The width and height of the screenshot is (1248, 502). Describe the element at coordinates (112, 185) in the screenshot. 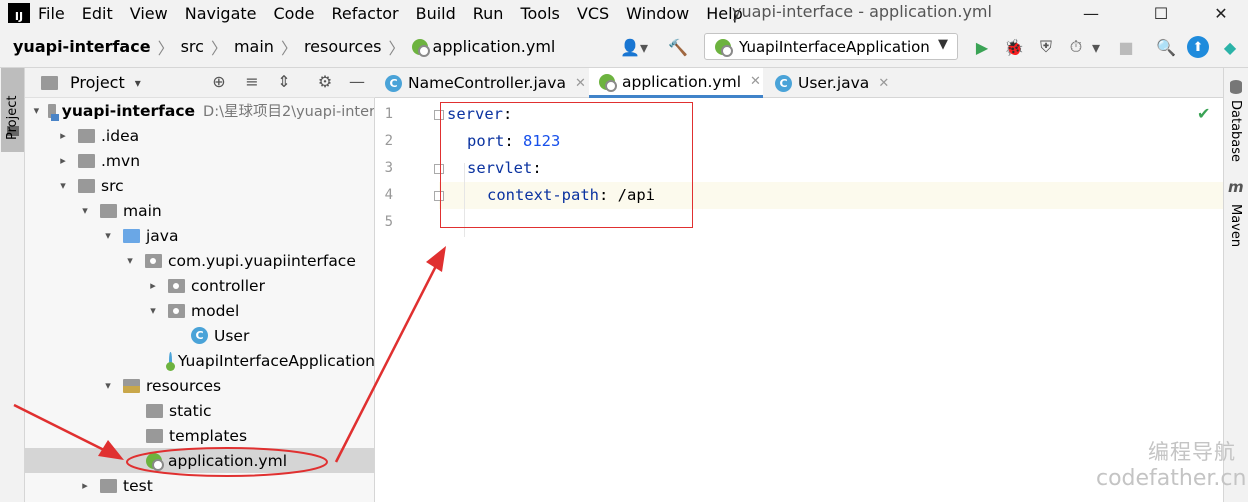

I see `tree-item-label: src` at that location.